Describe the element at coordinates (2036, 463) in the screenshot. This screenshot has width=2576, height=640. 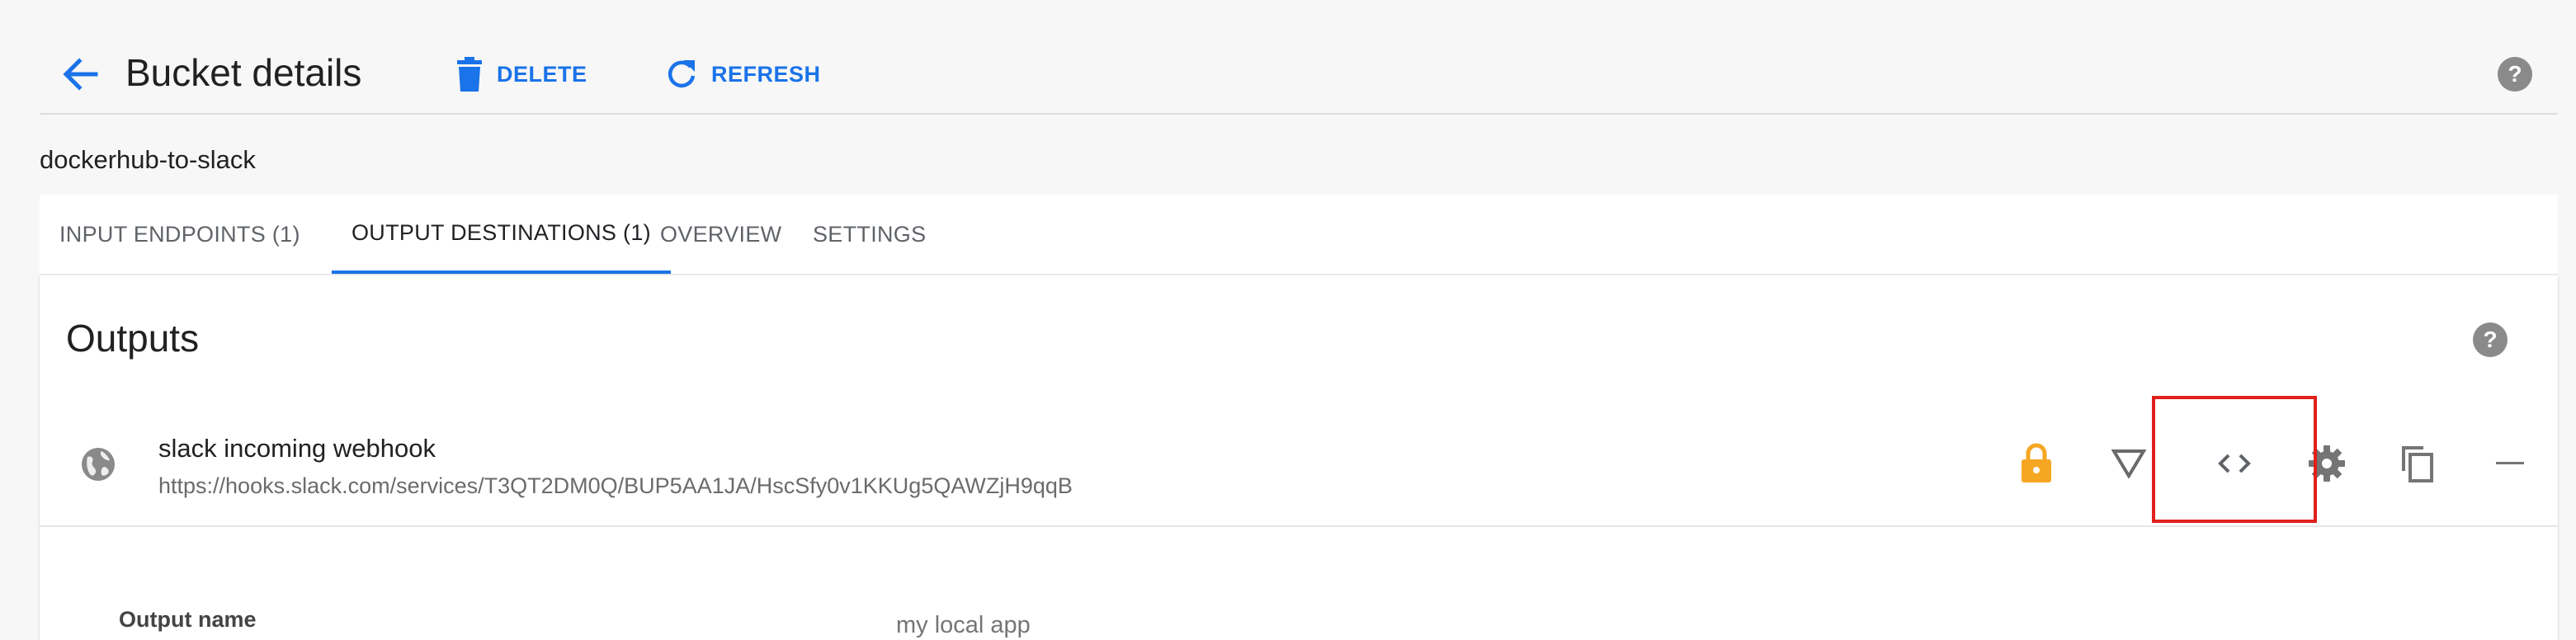
I see `lock-icon` at that location.